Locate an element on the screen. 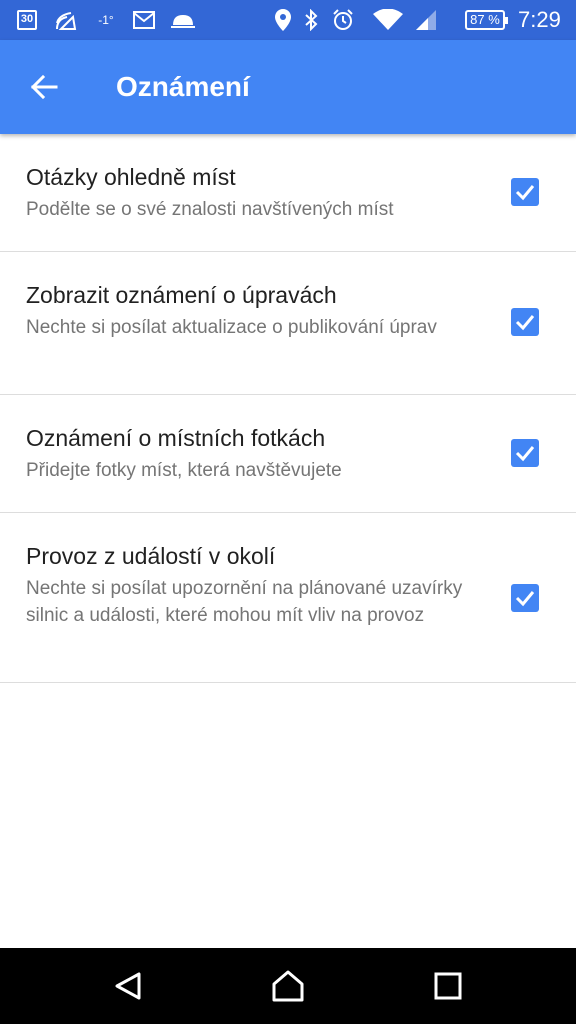 The width and height of the screenshot is (576, 1024). calendar-day: 30 is located at coordinates (27, 20).